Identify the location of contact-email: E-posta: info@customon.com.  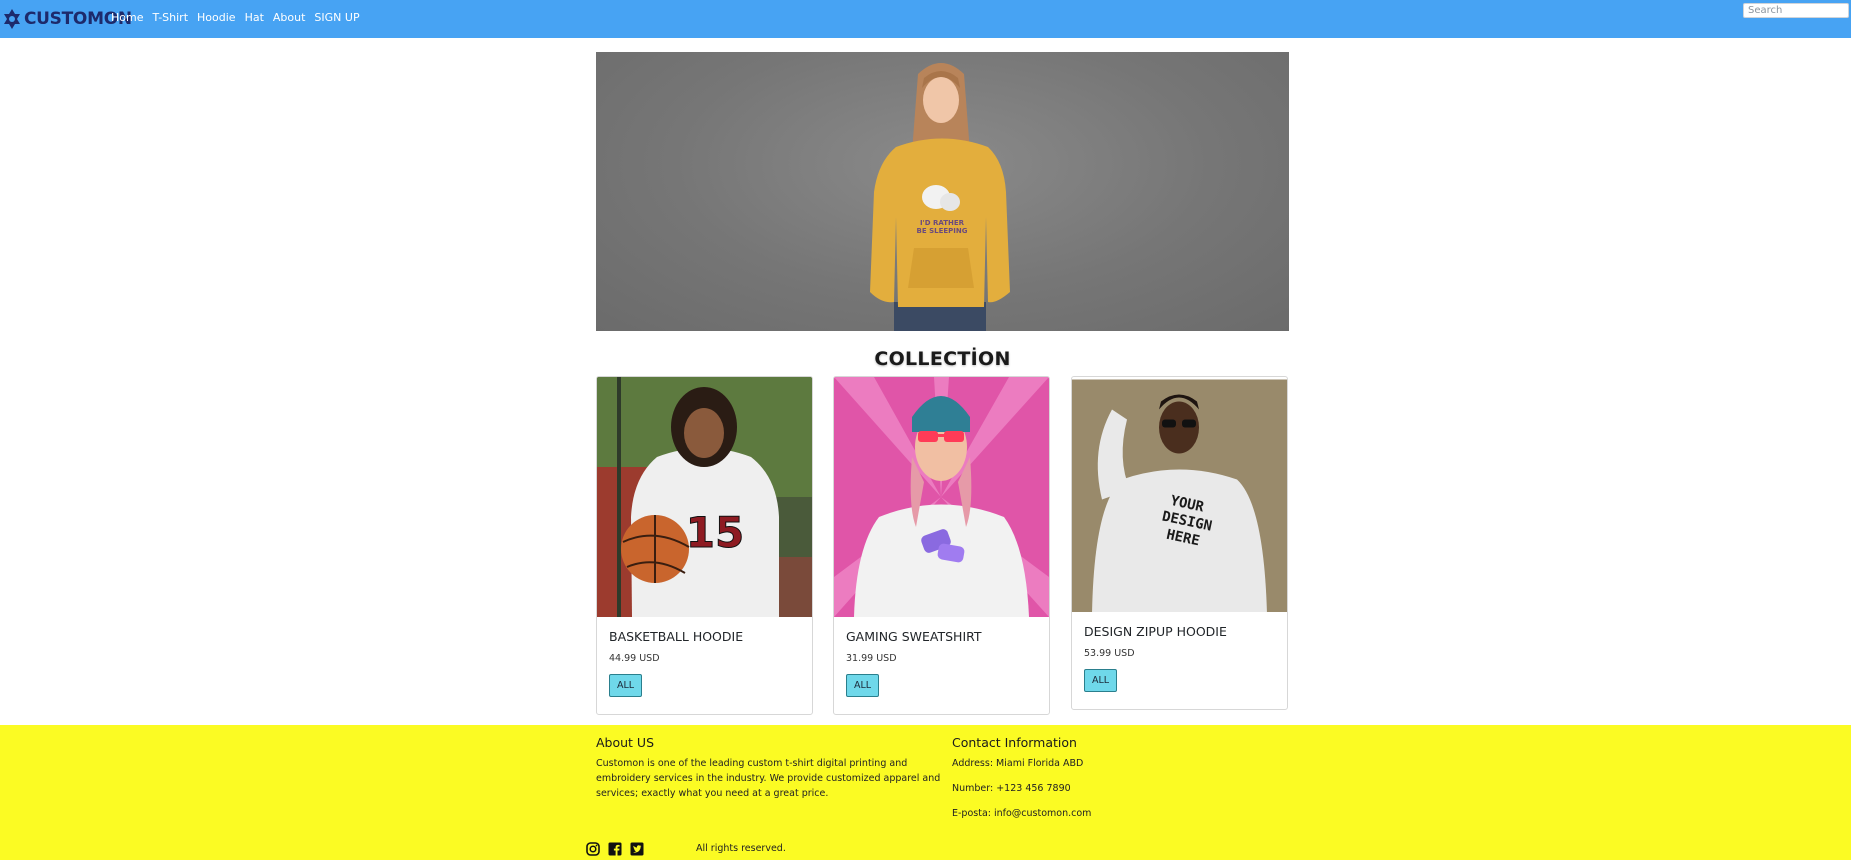
(1022, 813).